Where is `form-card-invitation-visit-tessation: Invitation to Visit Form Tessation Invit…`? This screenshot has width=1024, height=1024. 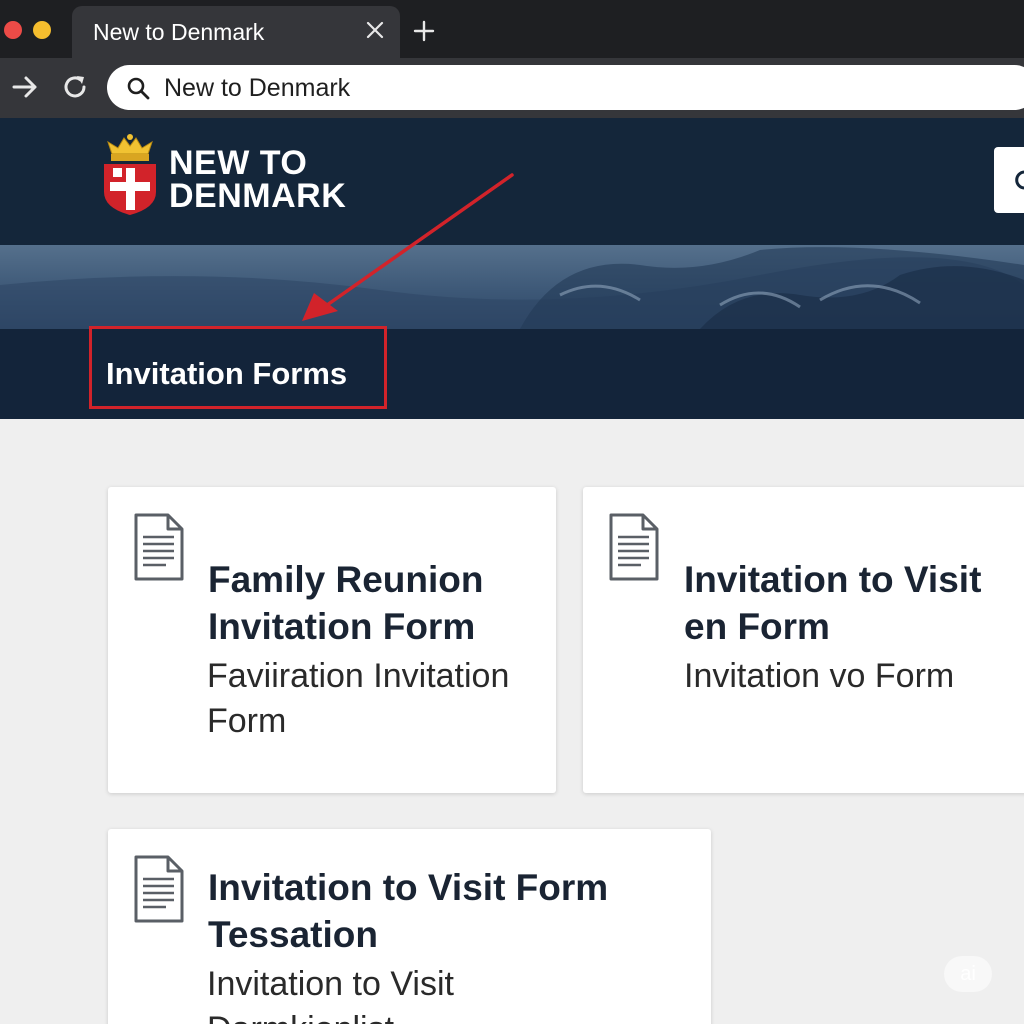 form-card-invitation-visit-tessation: Invitation to Visit Form Tessation Invit… is located at coordinates (409, 926).